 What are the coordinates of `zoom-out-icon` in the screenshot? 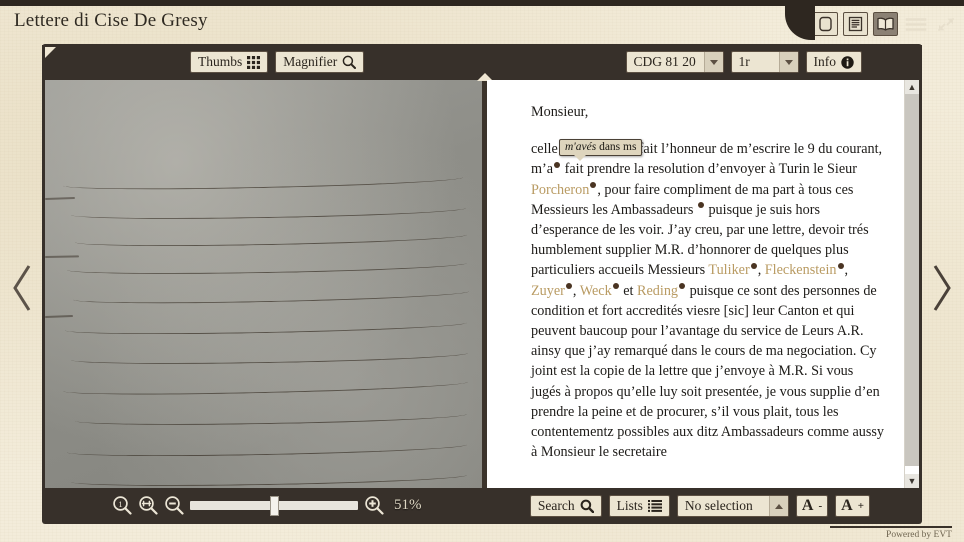 It's located at (174, 505).